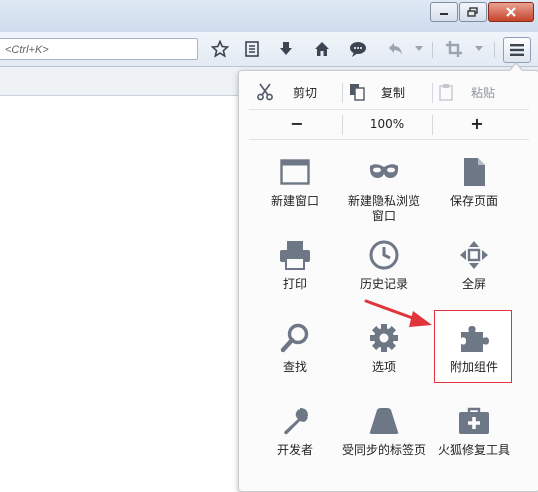 The width and height of the screenshot is (538, 492). I want to click on synced-tabs-icon, so click(384, 421).